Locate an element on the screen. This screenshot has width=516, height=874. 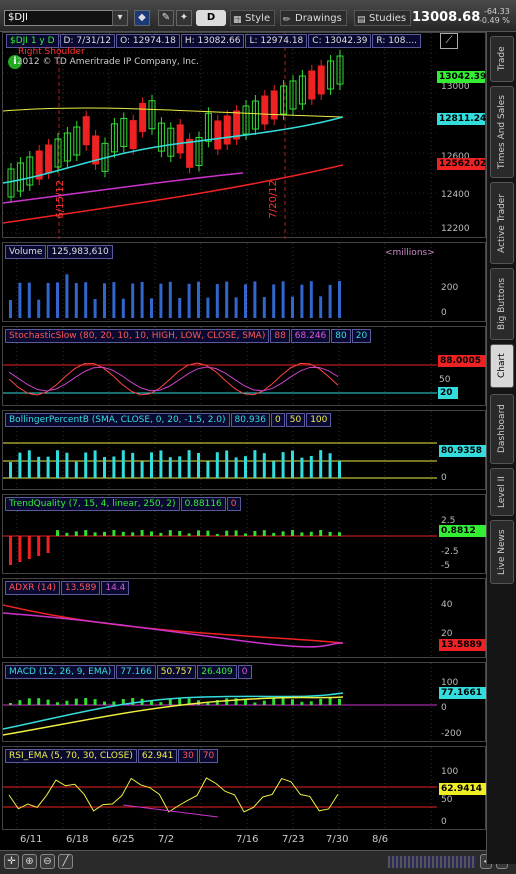
studies-button: ▤ Studies is located at coordinates (383, 18).